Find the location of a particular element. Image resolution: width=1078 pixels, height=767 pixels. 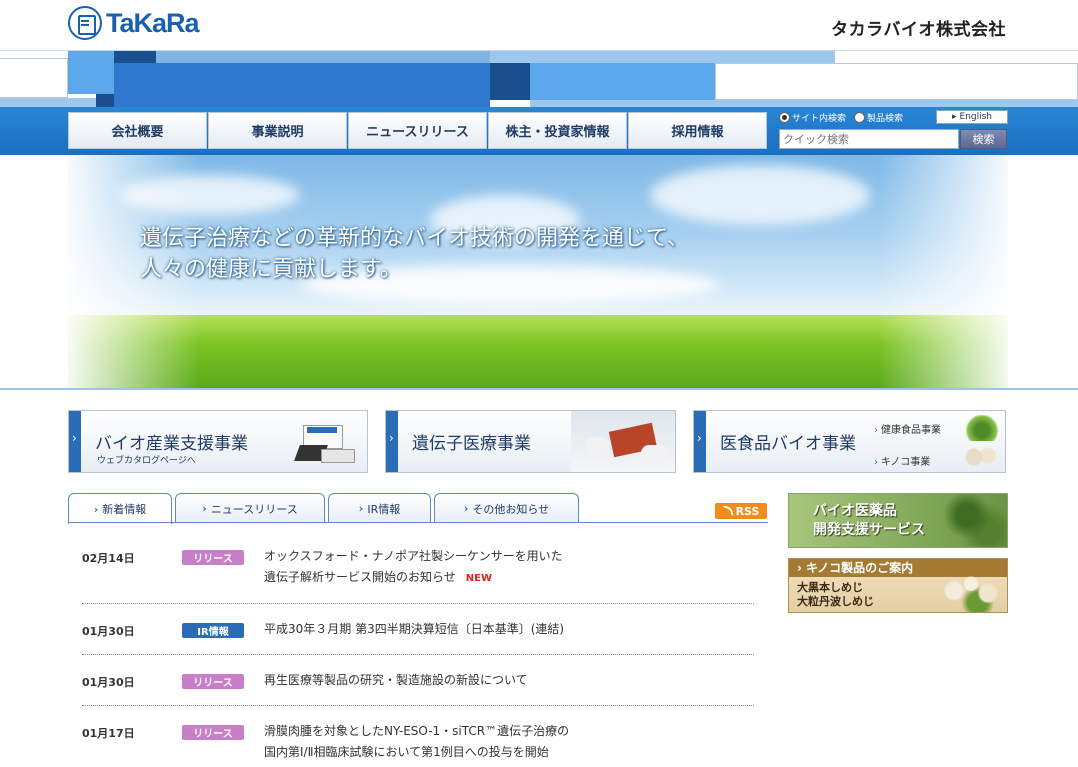

lab-work-image is located at coordinates (623, 441).